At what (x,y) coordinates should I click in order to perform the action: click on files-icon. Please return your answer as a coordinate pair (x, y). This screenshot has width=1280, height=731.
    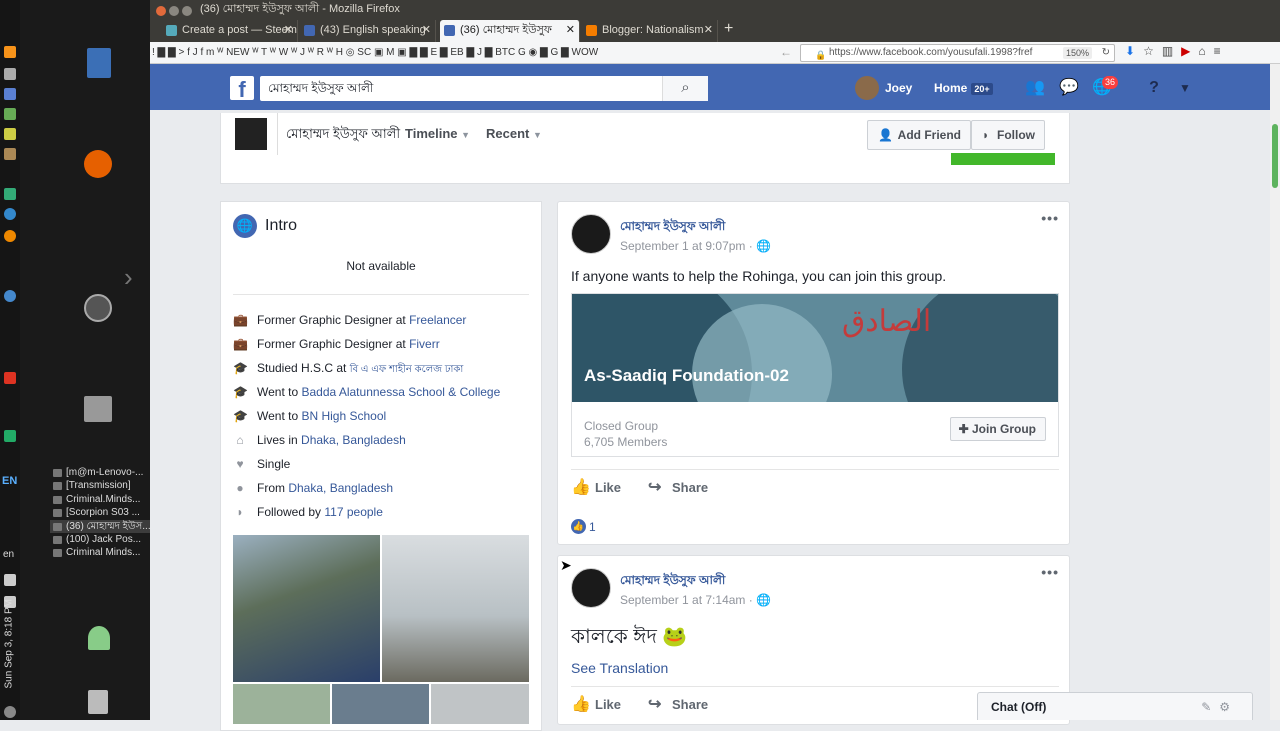
    Looking at the image, I should click on (98, 409).